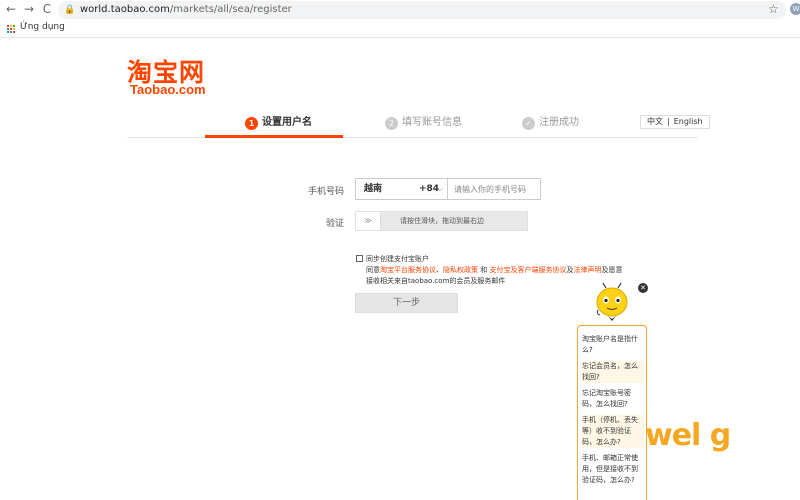 The height and width of the screenshot is (500, 800). What do you see at coordinates (373, 189) in the screenshot?
I see `country-name: 越南` at bounding box center [373, 189].